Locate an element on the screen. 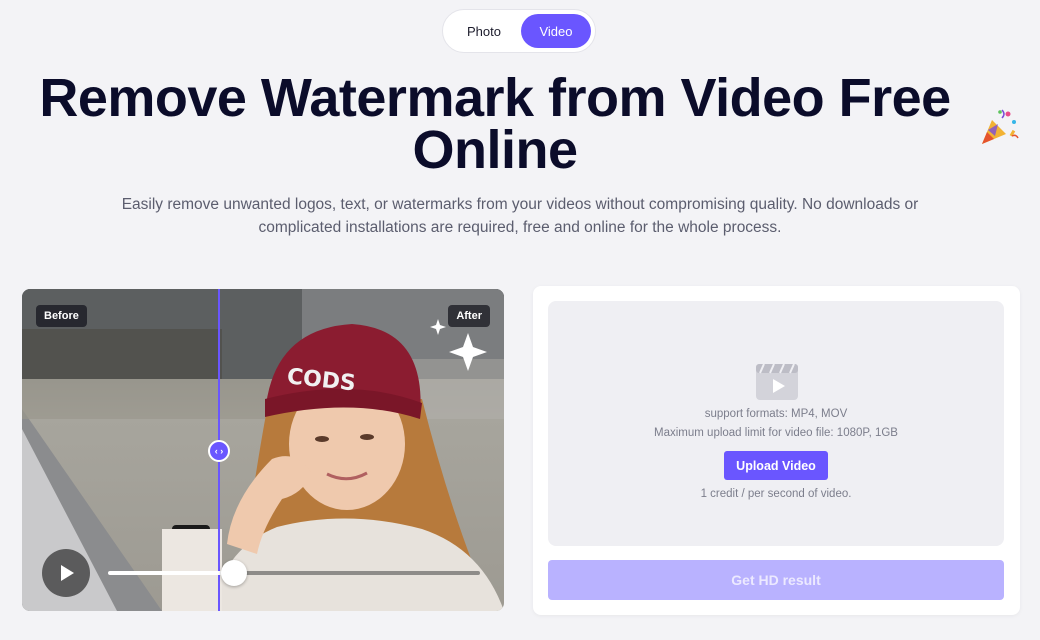  video-progress-fill is located at coordinates (171, 573).